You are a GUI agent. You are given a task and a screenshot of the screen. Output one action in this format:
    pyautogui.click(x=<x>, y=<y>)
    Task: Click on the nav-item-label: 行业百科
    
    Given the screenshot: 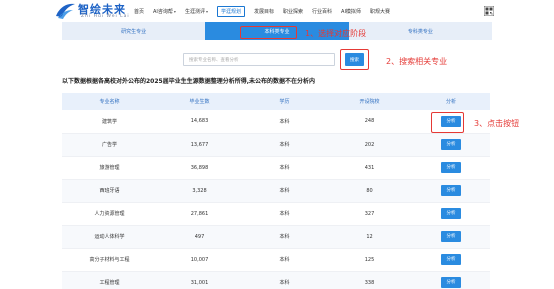 What is the action you would take?
    pyautogui.click(x=322, y=11)
    